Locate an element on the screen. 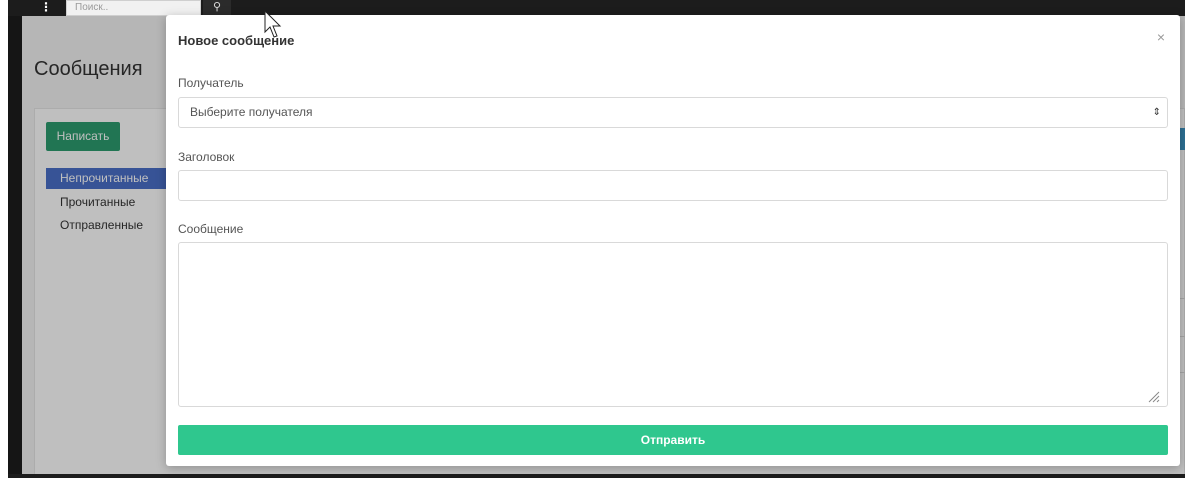 This screenshot has height=478, width=1185. subject-input is located at coordinates (673, 185).